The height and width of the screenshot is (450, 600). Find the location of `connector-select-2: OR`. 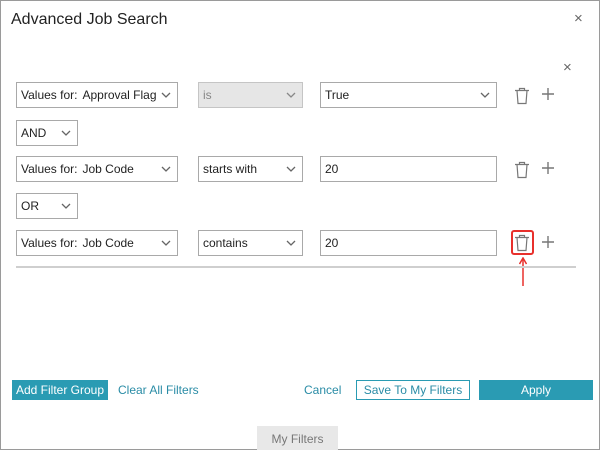

connector-select-2: OR is located at coordinates (47, 206).